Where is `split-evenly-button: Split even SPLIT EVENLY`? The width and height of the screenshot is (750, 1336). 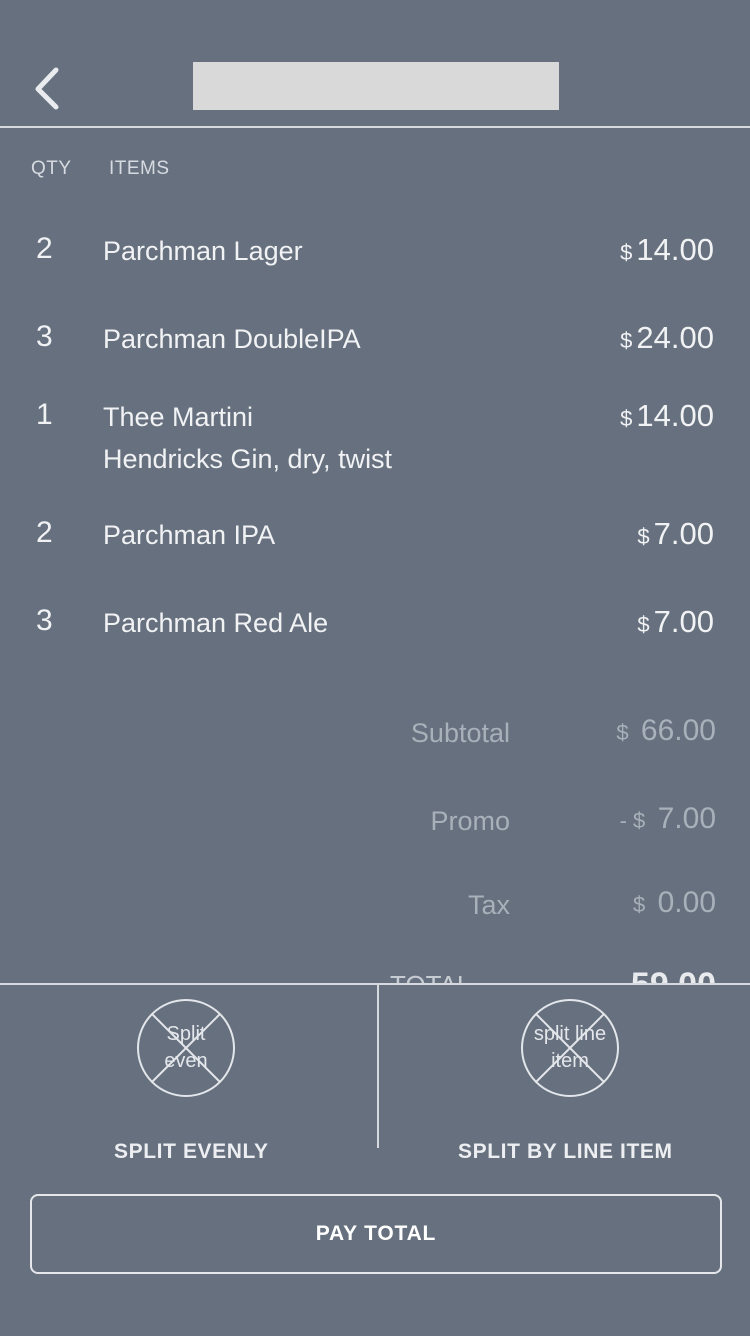
split-evenly-button: Split even SPLIT EVENLY is located at coordinates (188, 1080).